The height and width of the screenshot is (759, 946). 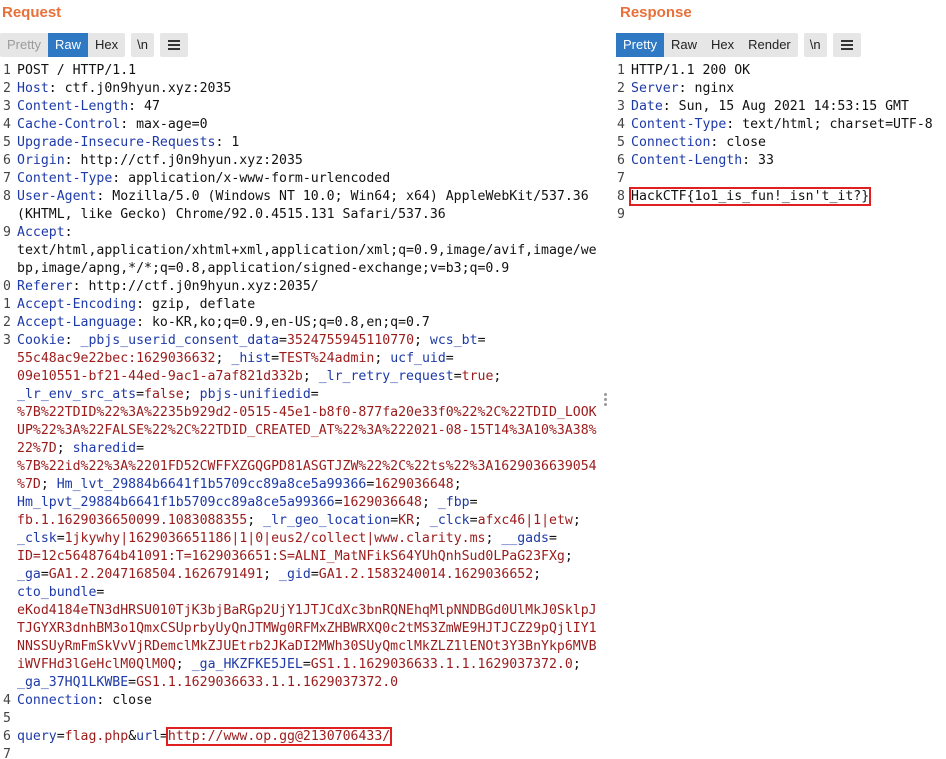 What do you see at coordinates (406, 520) in the screenshot?
I see `code-token: KR` at bounding box center [406, 520].